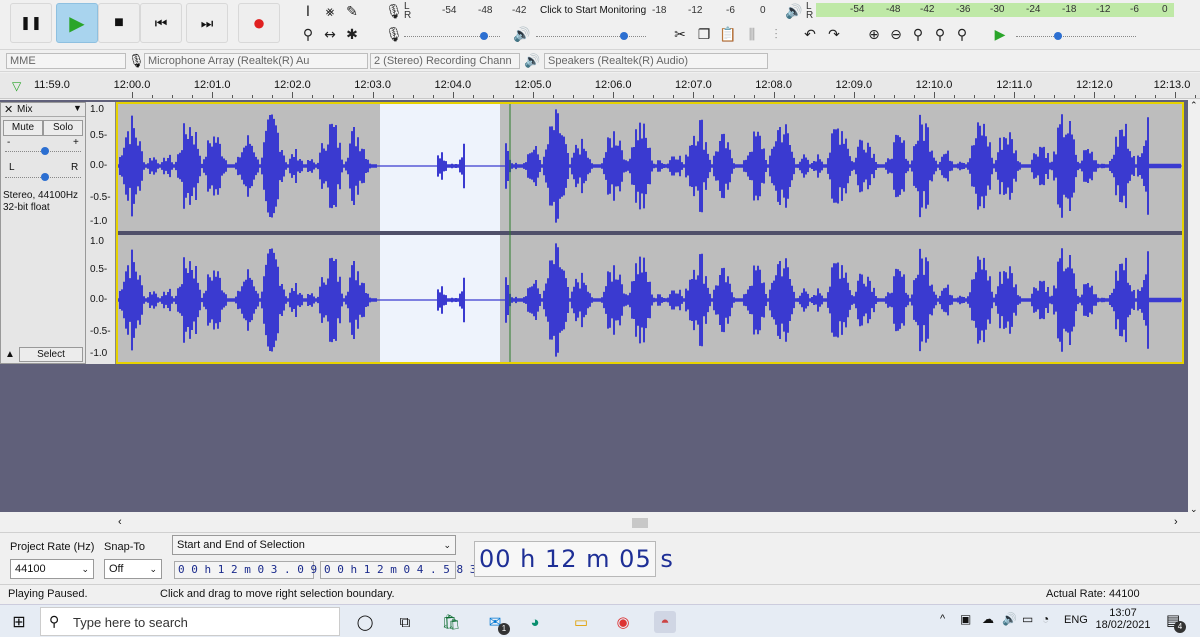 This screenshot has width=1200, height=637. I want to click on store-app: 🛍, so click(451, 622).